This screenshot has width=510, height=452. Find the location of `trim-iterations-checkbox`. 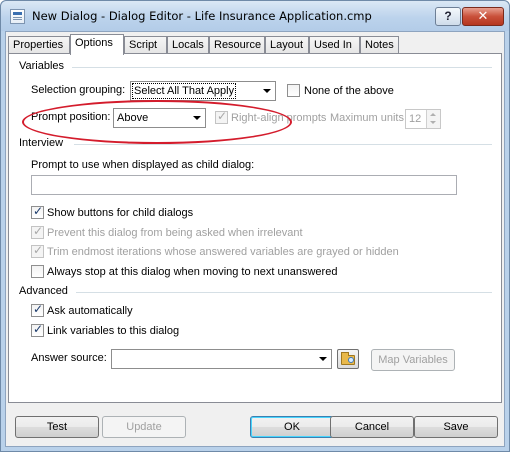

trim-iterations-checkbox is located at coordinates (37, 250).